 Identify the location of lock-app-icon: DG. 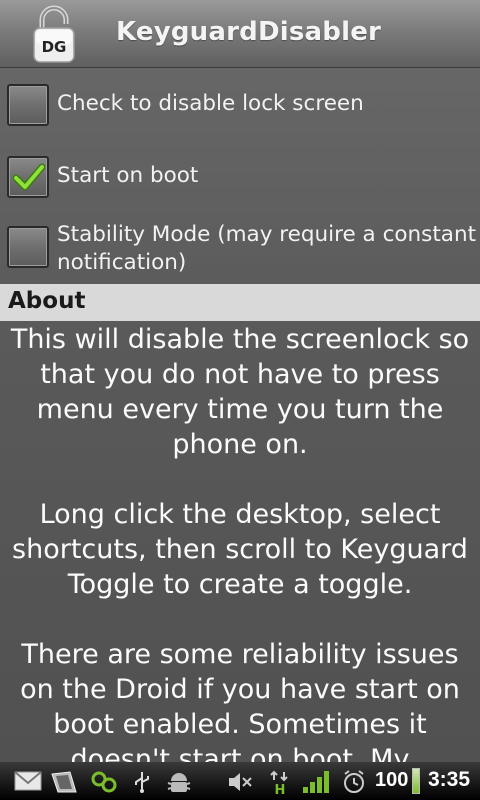
(54, 34).